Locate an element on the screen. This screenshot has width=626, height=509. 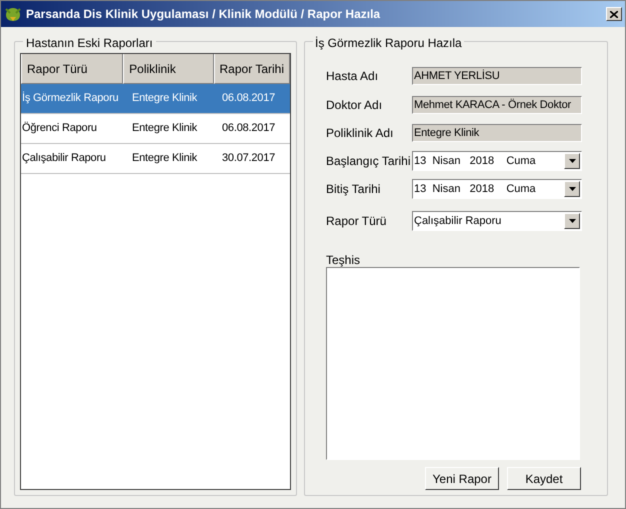
text-field: AHMET YERLİSU is located at coordinates (497, 76).